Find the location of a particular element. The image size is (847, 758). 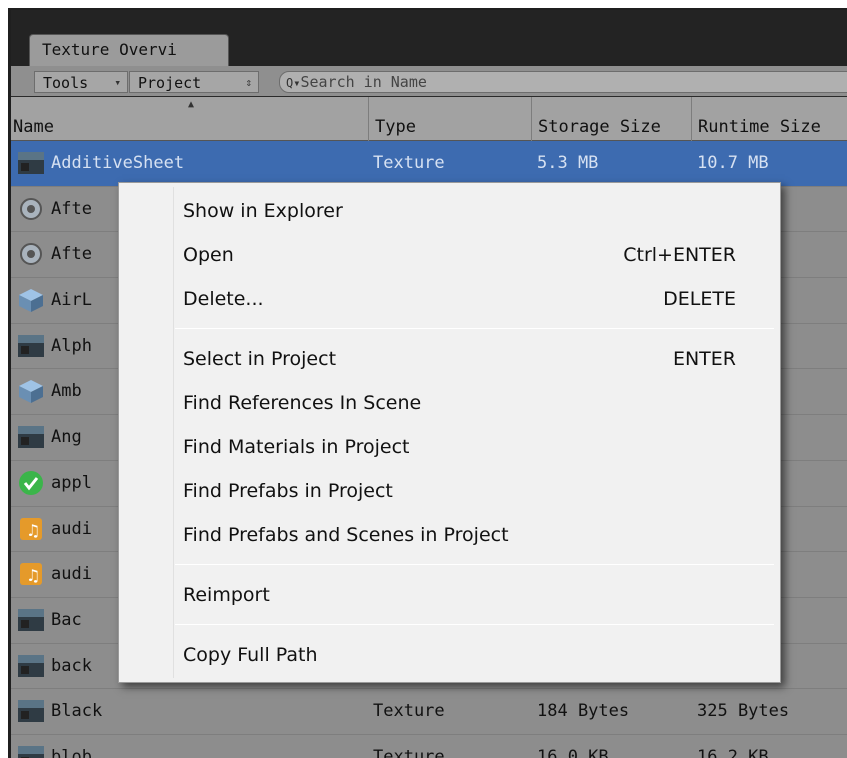

table-header: Name ▲ Type Storage Size Runtime Size is located at coordinates (429, 119).